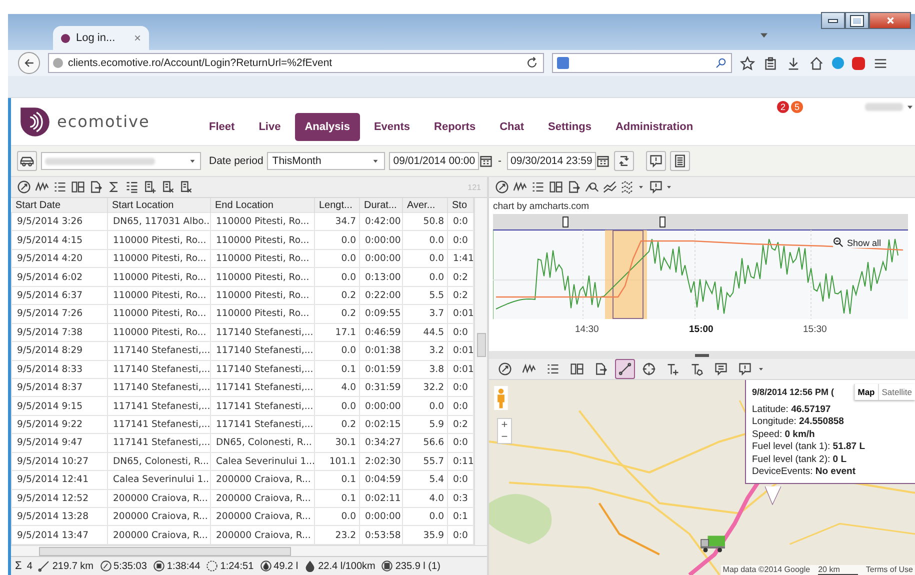 The height and width of the screenshot is (575, 915). Describe the element at coordinates (626, 274) in the screenshot. I see `selection-range` at that location.